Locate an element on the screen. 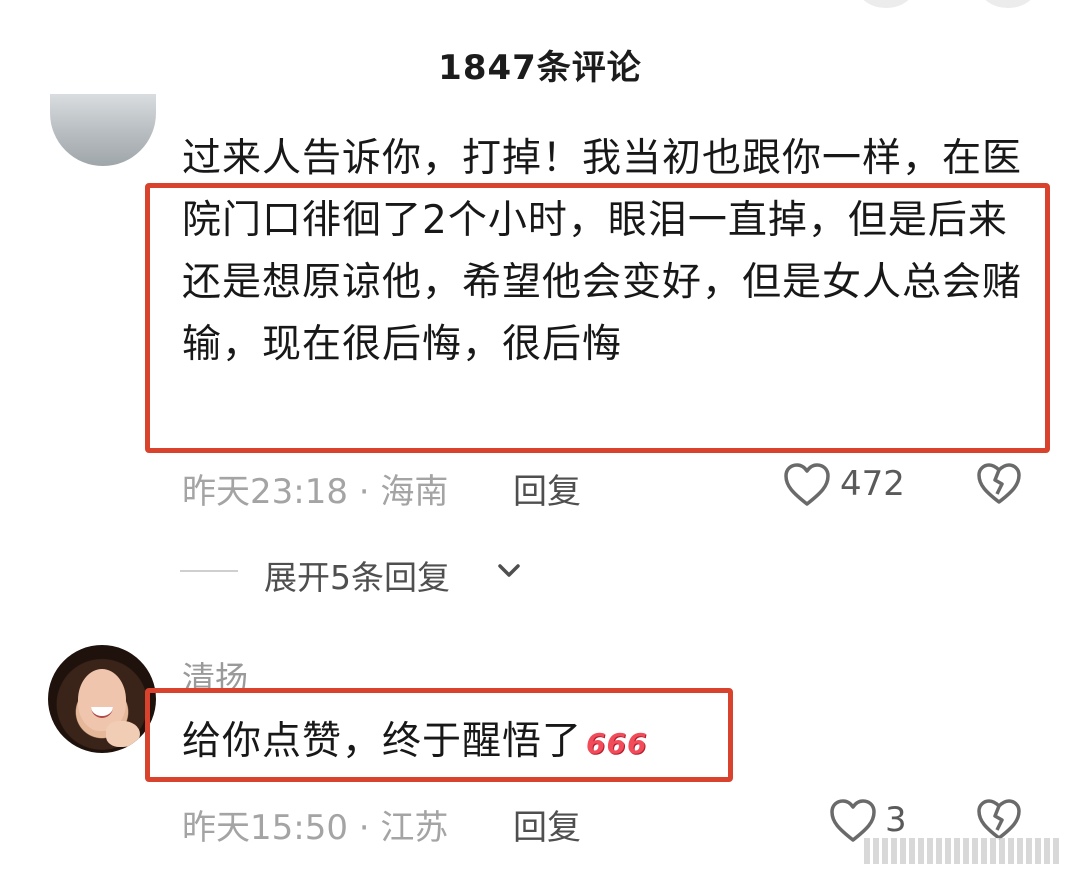 This screenshot has width=1080, height=885. divider-line is located at coordinates (209, 571).